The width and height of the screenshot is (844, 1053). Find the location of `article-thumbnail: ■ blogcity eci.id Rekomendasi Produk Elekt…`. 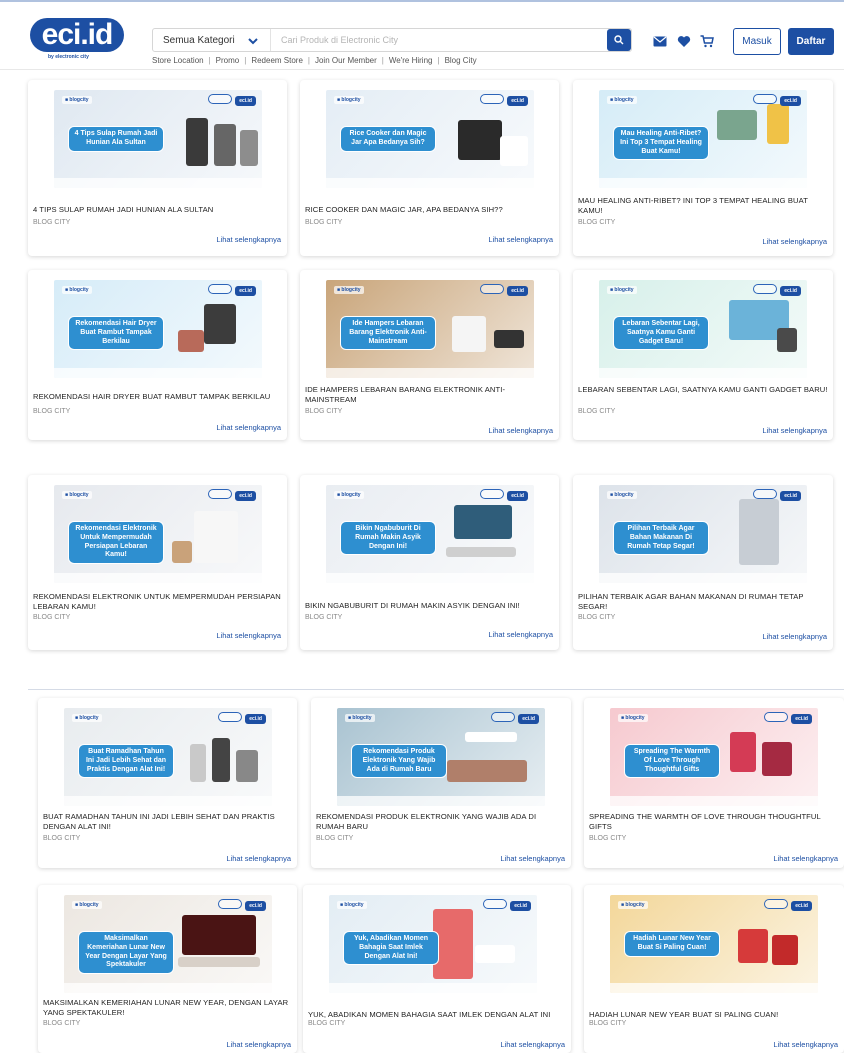

article-thumbnail: ■ blogcity eci.id Rekomendasi Produk Elekt… is located at coordinates (441, 757).